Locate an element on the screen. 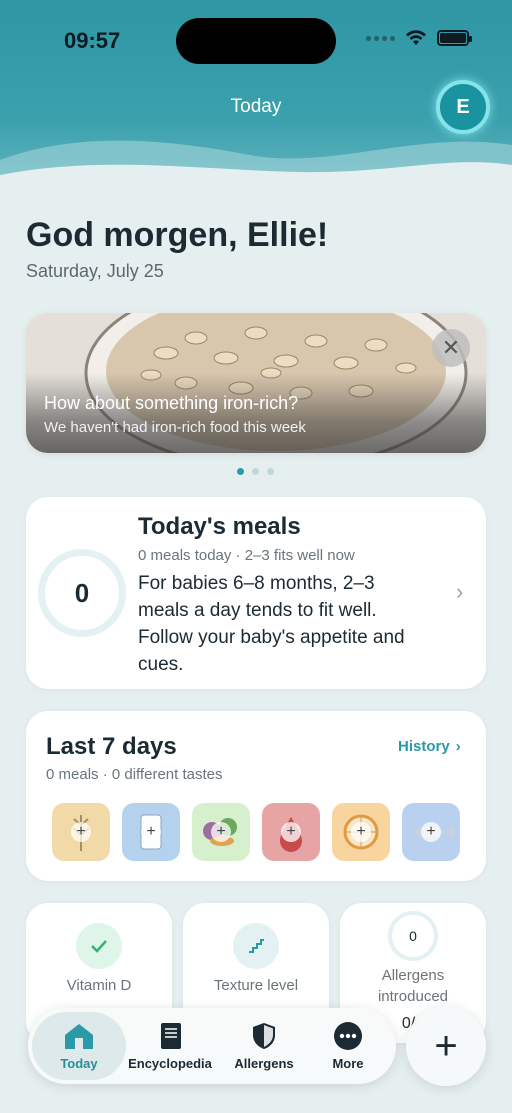 The width and height of the screenshot is (512, 1113). banner-subtitle: We haven't had iron-rich food this week is located at coordinates (175, 427).